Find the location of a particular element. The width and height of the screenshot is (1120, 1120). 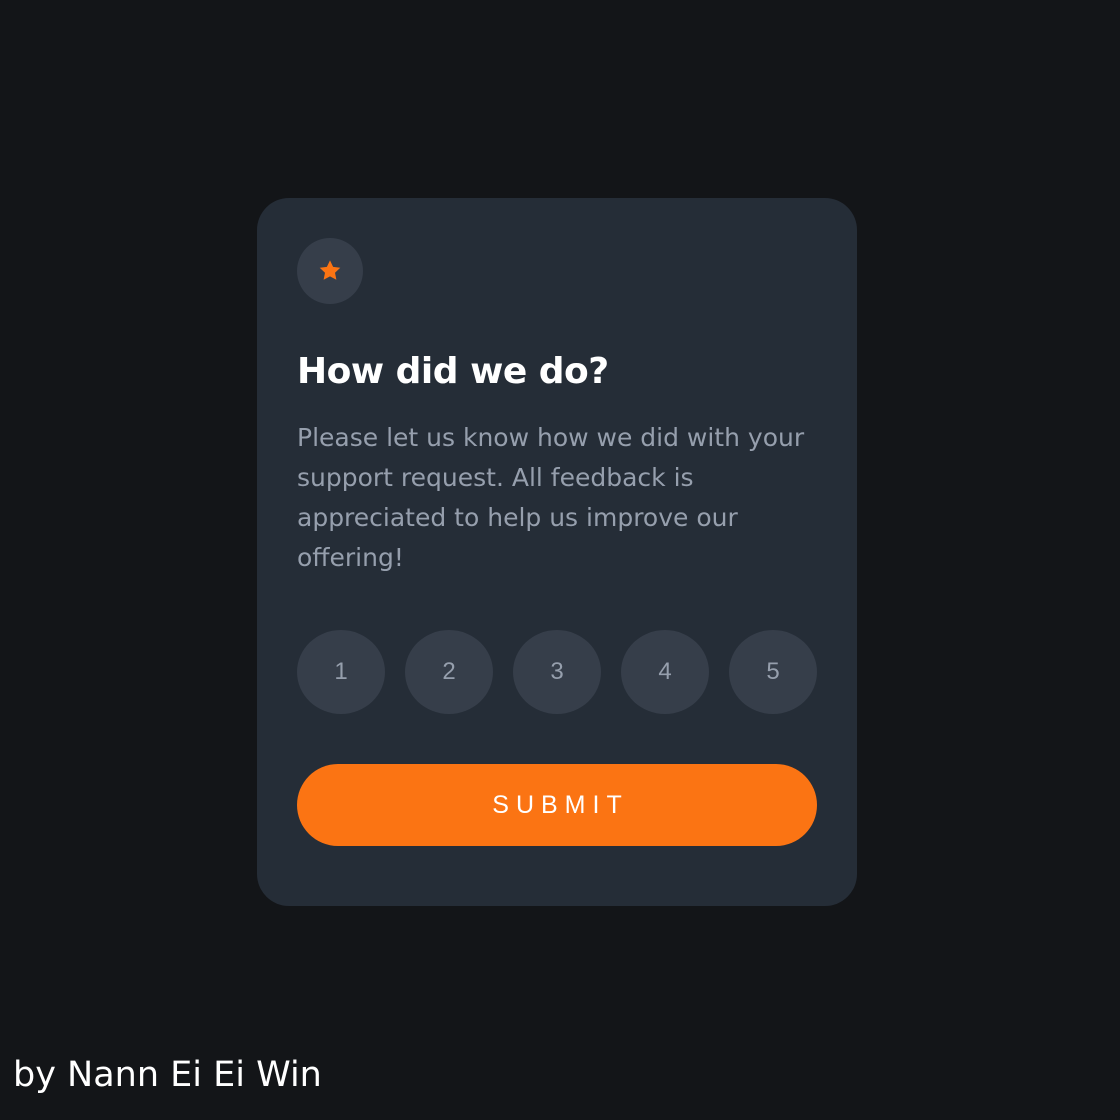

rating-button-5: 5 is located at coordinates (773, 672).